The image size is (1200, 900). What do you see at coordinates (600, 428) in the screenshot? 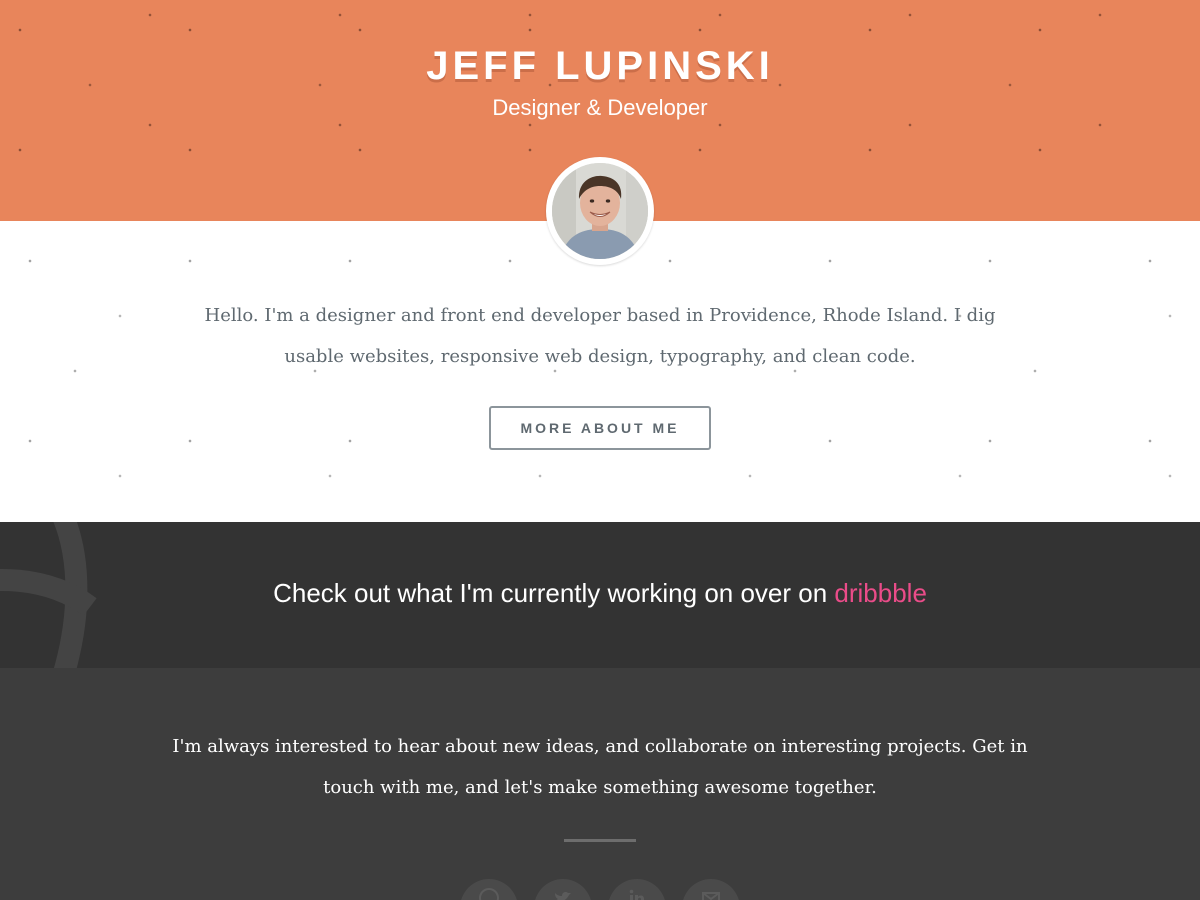
I see `more-about-me-button: MORE ABOUT ME` at bounding box center [600, 428].